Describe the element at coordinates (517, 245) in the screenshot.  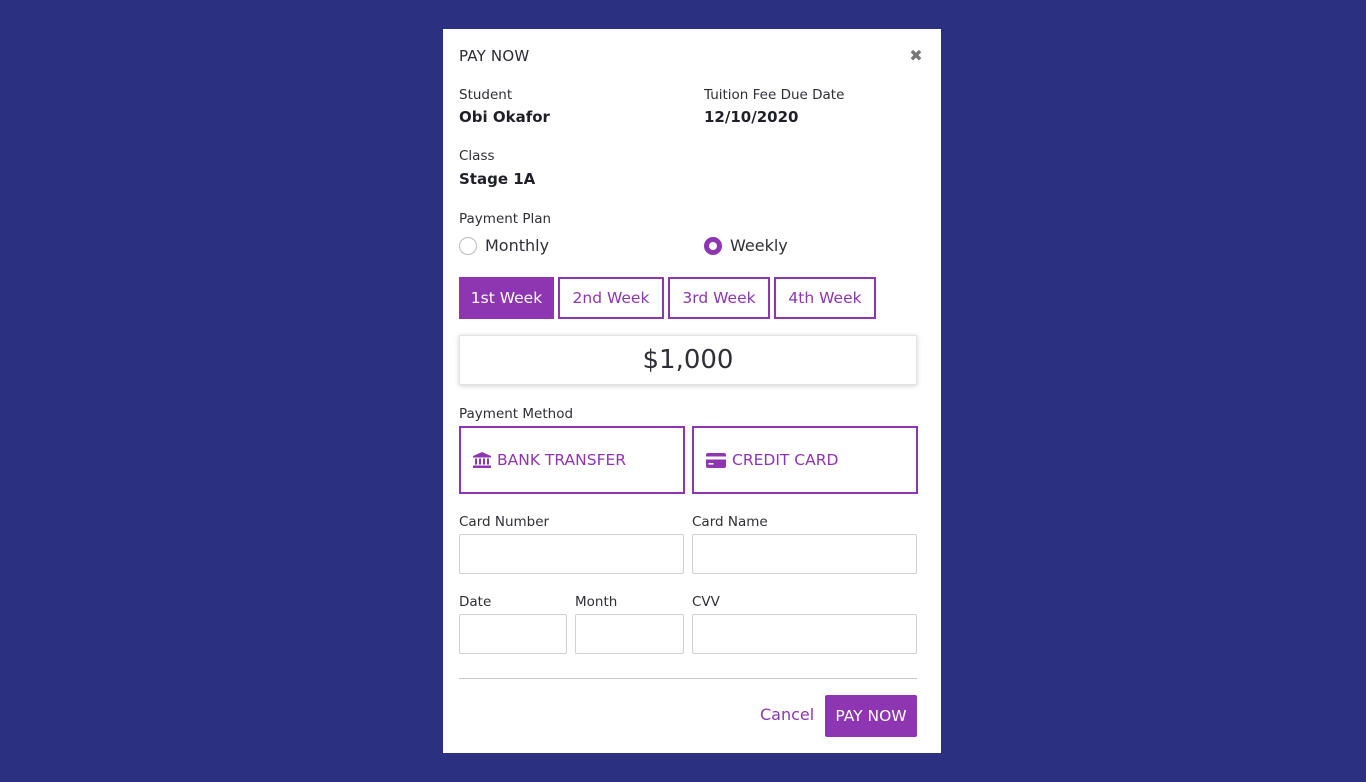
I see `radio-monthly-label: Monthly` at that location.